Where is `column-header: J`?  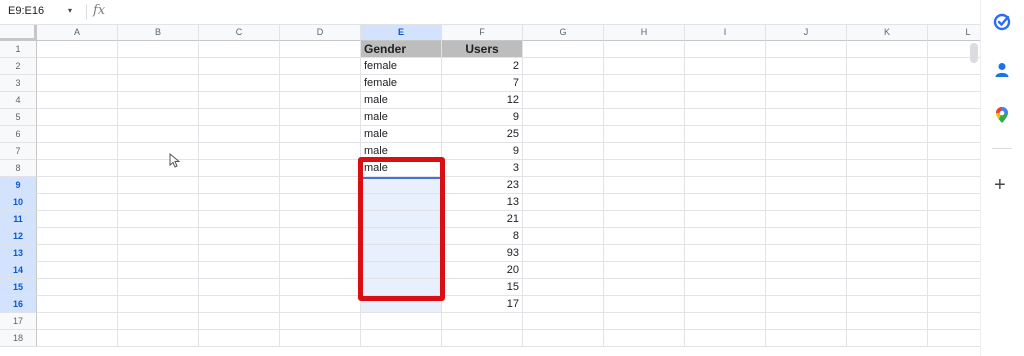 column-header: J is located at coordinates (806, 33).